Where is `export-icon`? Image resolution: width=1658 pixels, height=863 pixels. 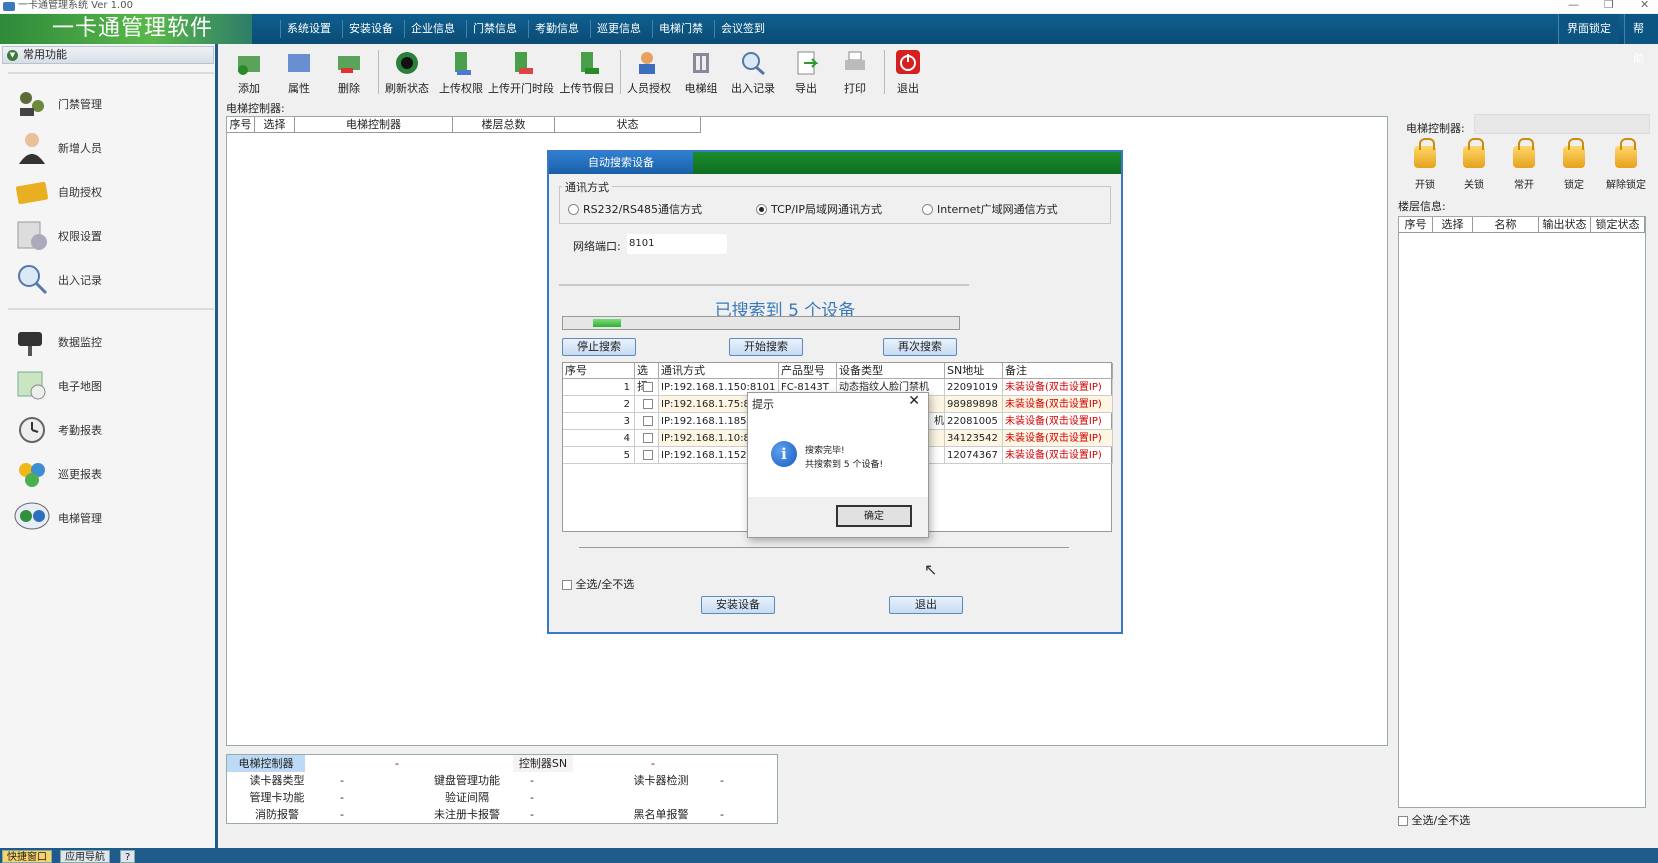
export-icon is located at coordinates (808, 63).